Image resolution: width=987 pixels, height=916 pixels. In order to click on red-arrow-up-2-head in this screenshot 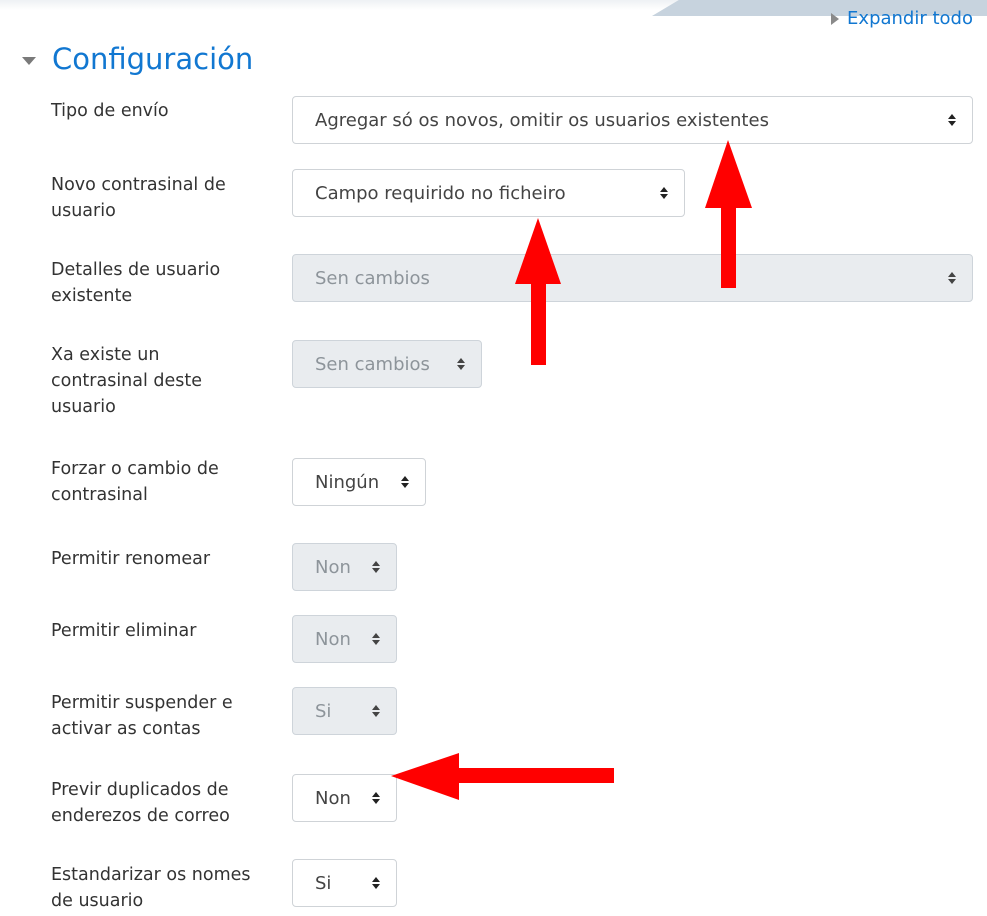, I will do `click(538, 251)`.